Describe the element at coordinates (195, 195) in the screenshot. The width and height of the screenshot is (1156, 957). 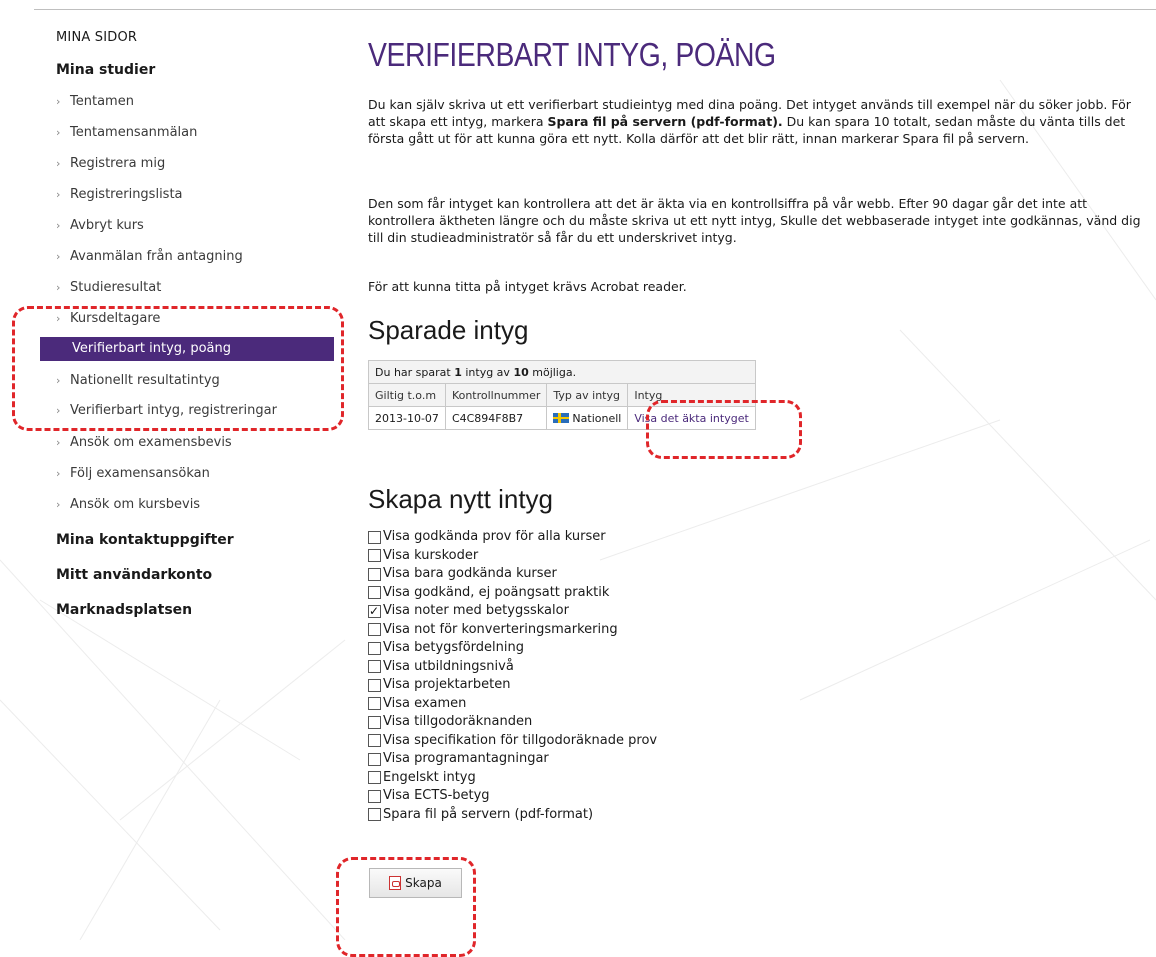
I see `sidebar-item-registreringslista: › Registreringslista` at that location.